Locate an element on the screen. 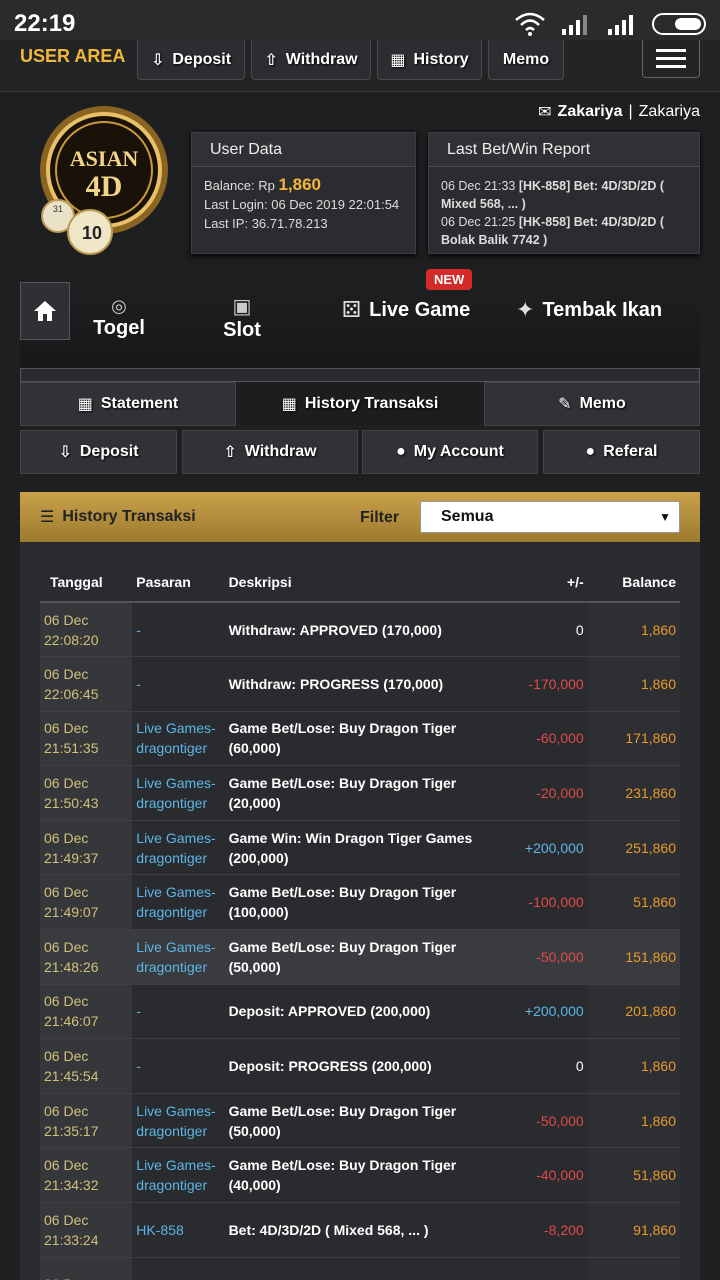 This screenshot has width=720, height=1280. game-togel: ◎ Togel is located at coordinates (119, 318).